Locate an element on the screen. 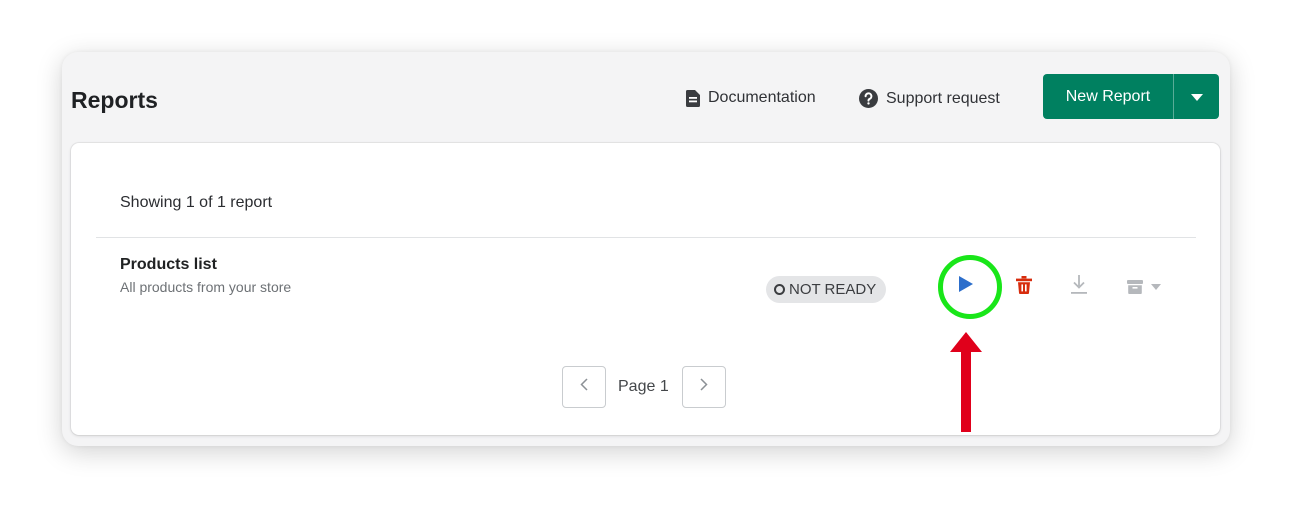  list-divider is located at coordinates (646, 237).